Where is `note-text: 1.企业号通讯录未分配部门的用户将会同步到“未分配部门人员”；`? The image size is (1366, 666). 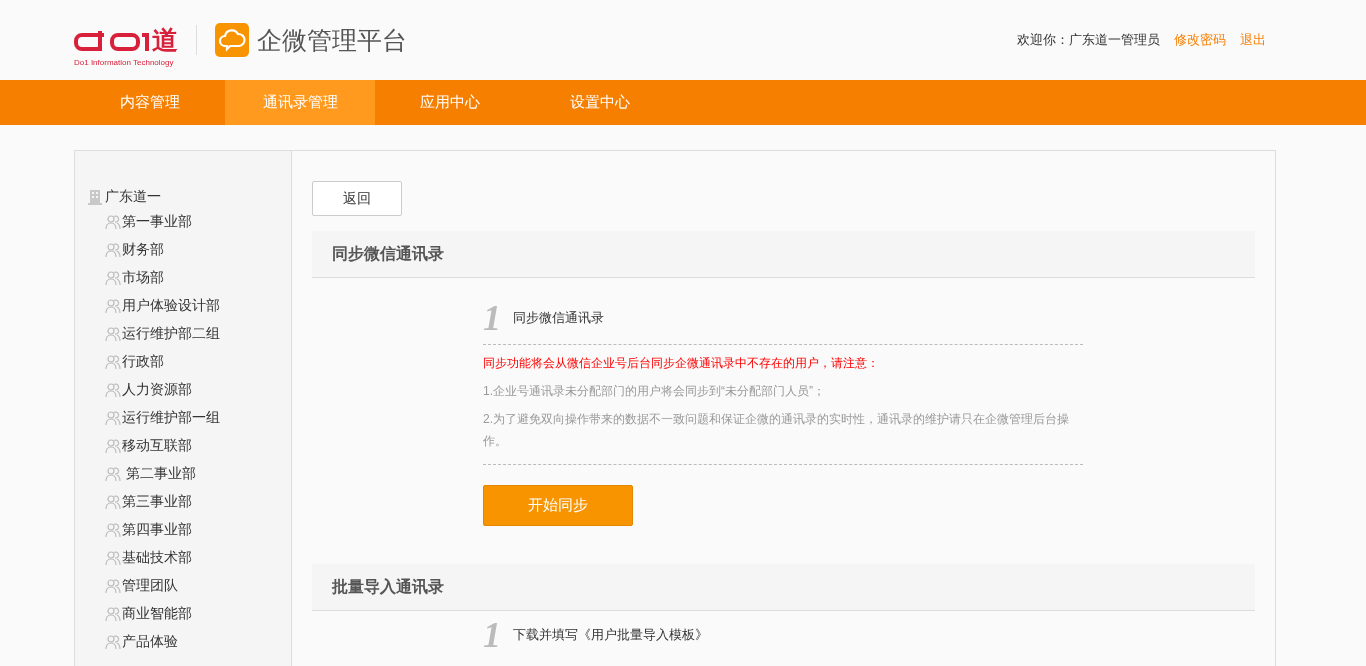
note-text: 1.企业号通讯录未分配部门的用户将会同步到“未分配部门人员”； is located at coordinates (654, 391).